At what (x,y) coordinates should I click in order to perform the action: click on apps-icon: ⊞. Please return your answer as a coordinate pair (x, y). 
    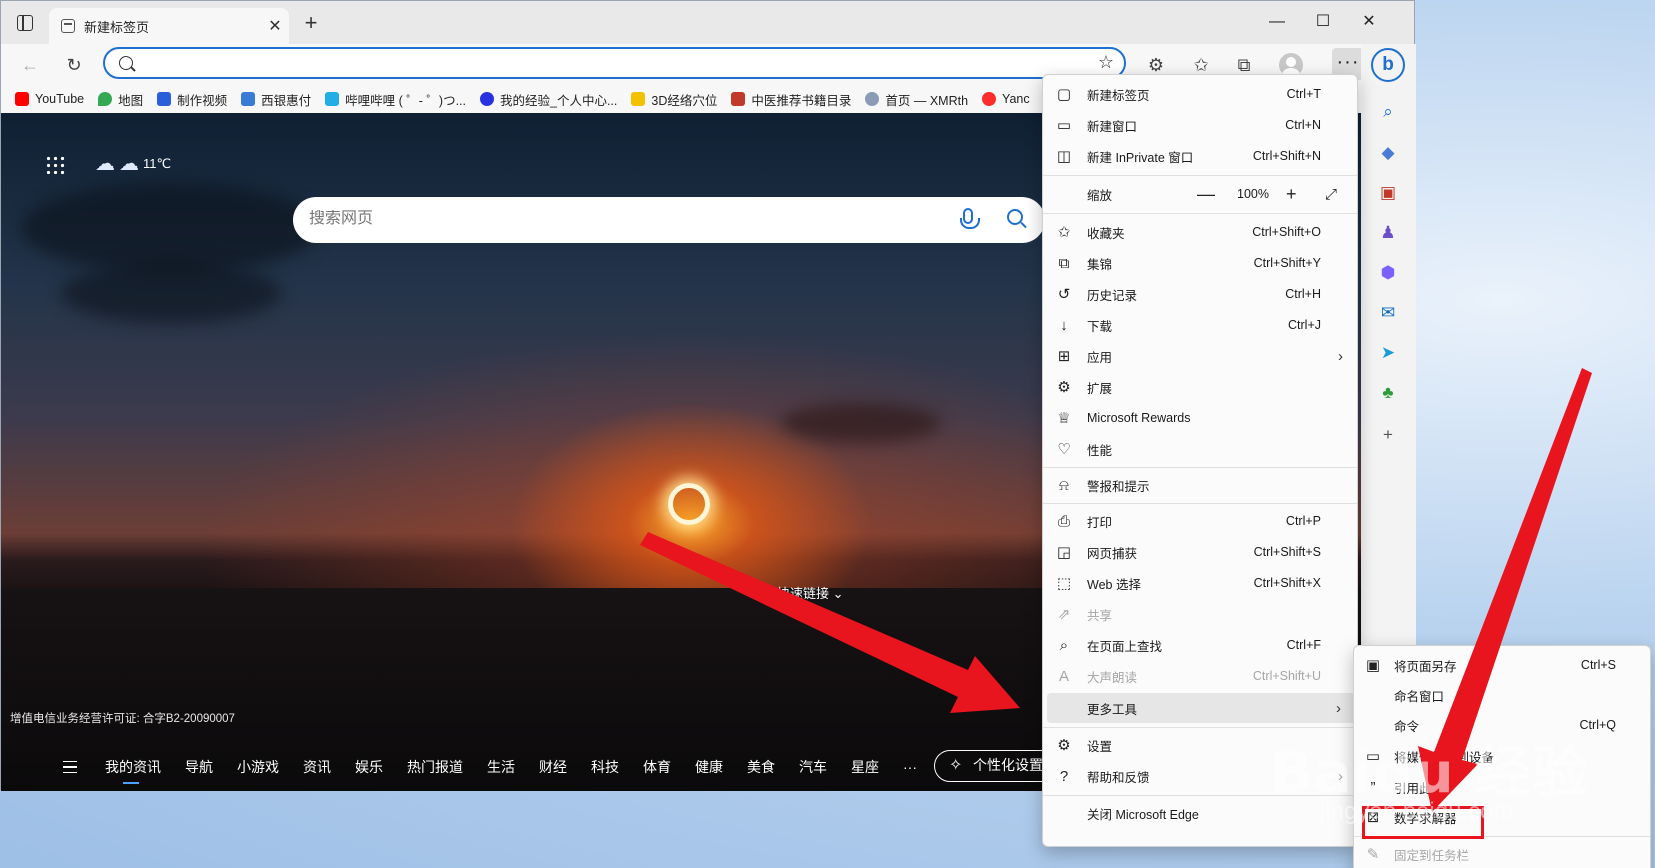
    Looking at the image, I should click on (1064, 356).